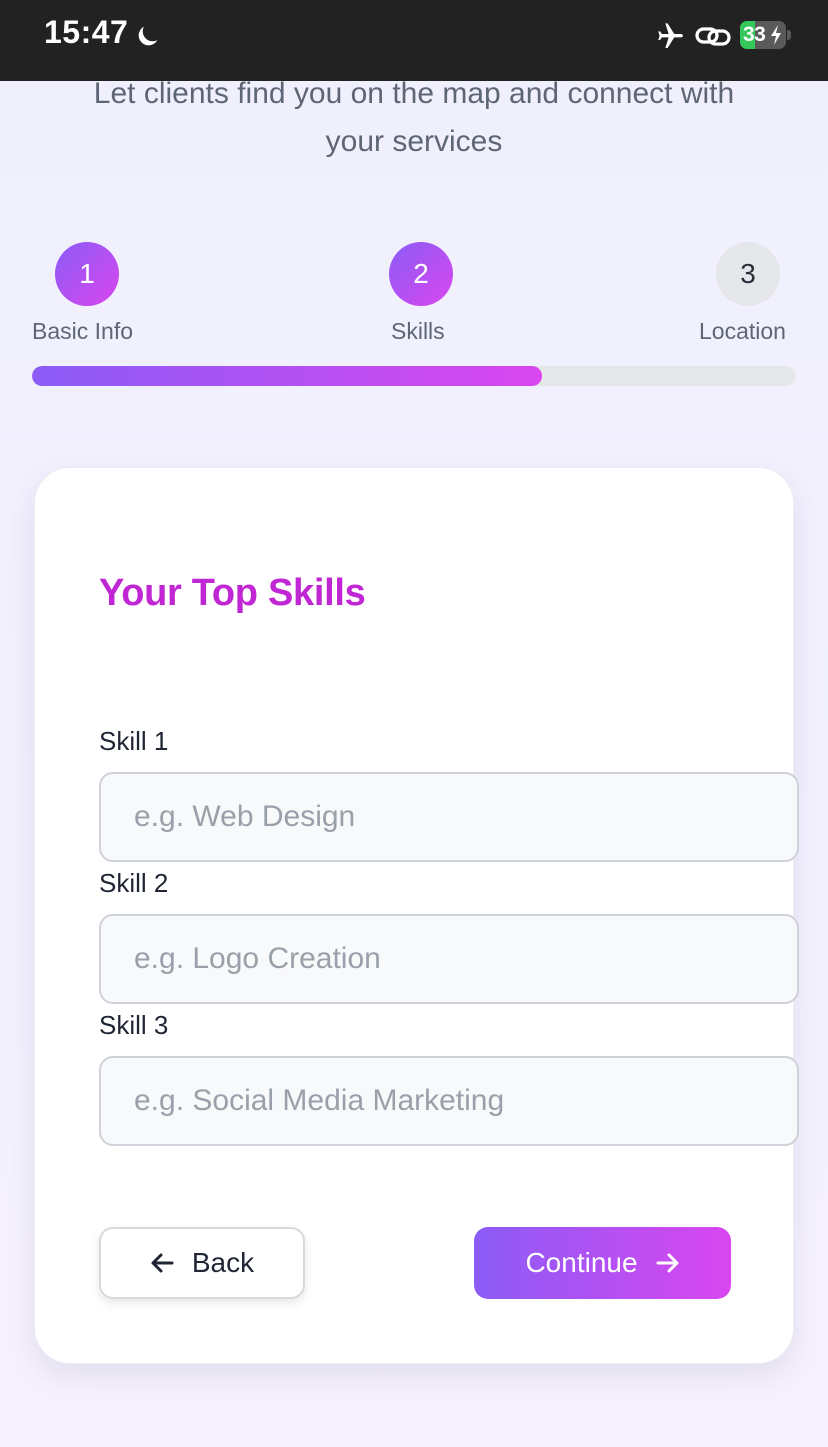 Image resolution: width=828 pixels, height=1447 pixels. I want to click on back-button: Back, so click(202, 1263).